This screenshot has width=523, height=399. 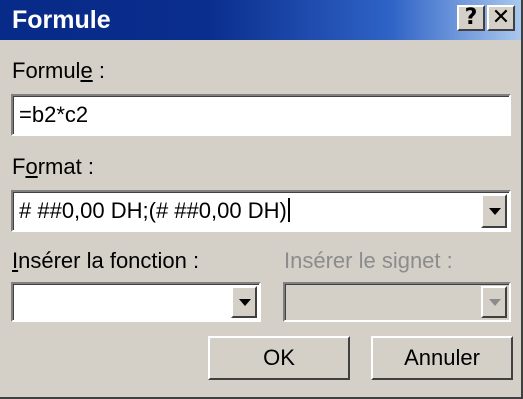 I want to click on format-input-value: # ##0,00 DH;(# ##0,00 DH), so click(x=154, y=211).